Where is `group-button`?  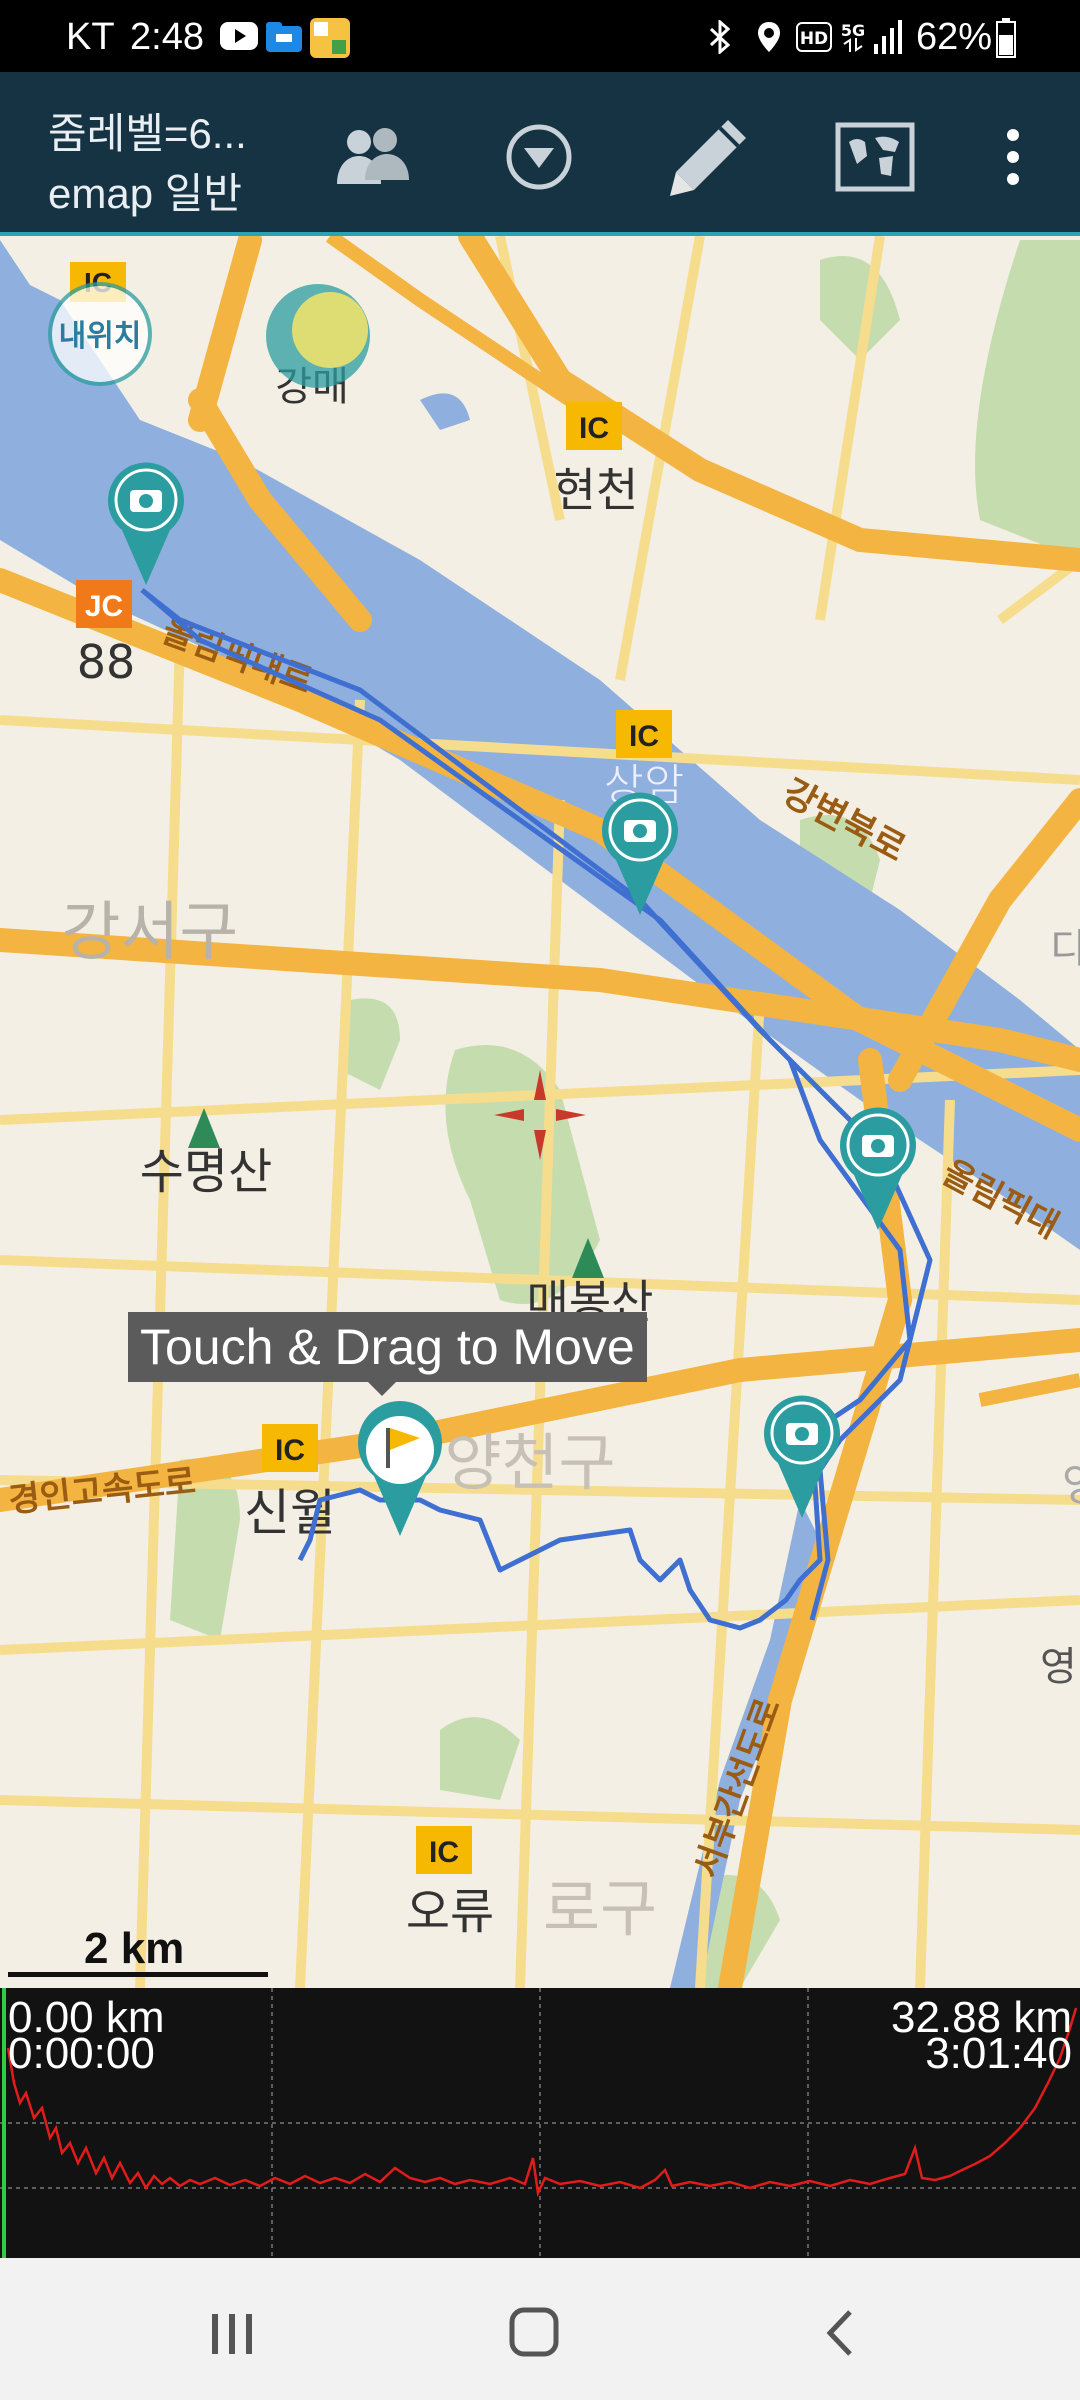
group-button is located at coordinates (373, 157).